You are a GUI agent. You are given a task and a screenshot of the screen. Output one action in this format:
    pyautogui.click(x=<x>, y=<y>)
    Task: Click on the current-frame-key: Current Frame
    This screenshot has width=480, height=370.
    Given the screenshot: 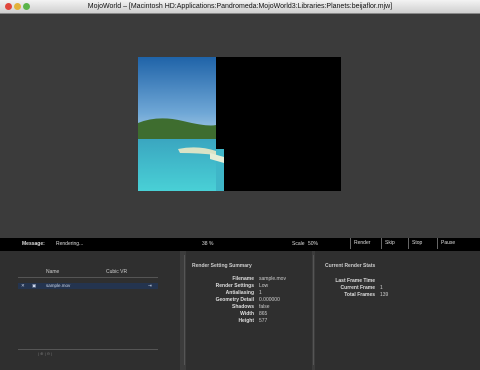 What is the action you would take?
    pyautogui.click(x=357, y=288)
    